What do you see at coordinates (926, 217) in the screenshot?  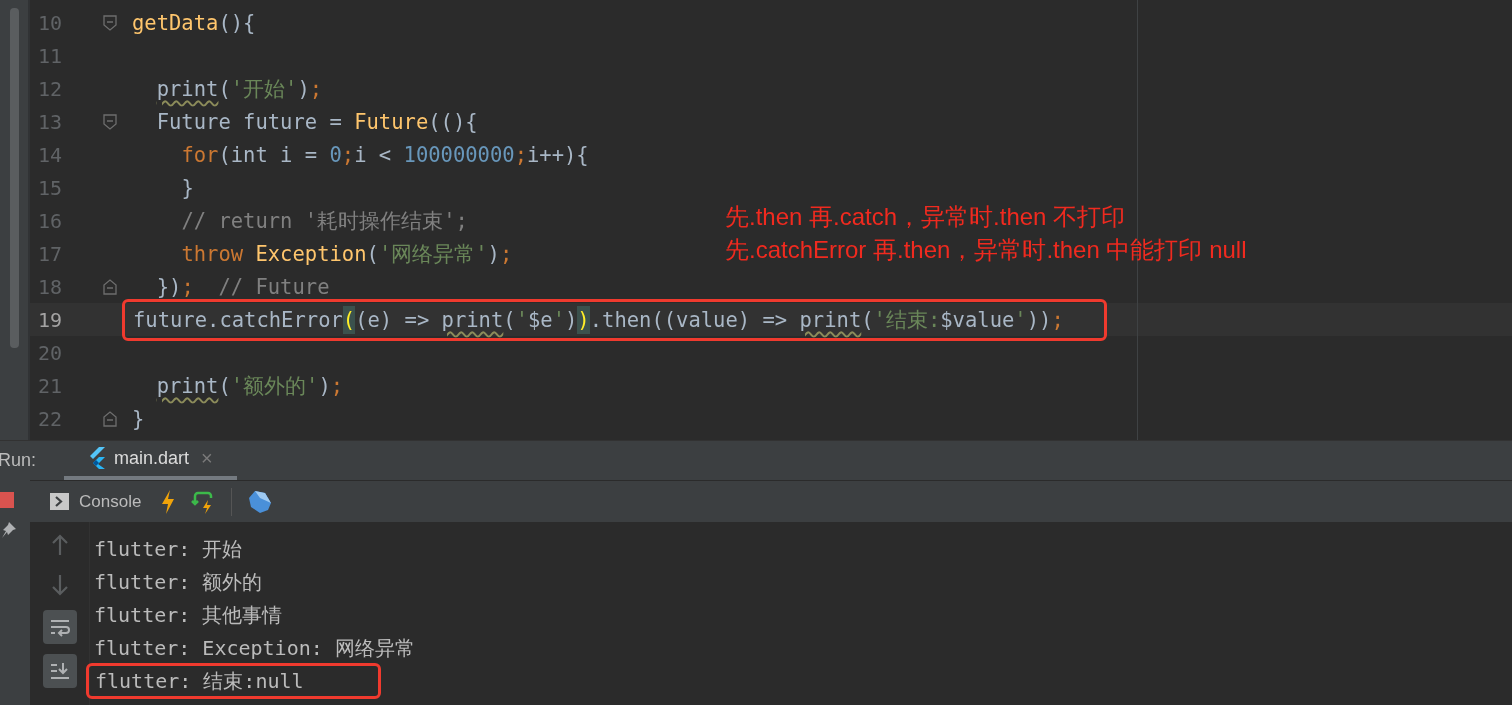 I see `annotation-text: 先.then 再.catch，异常时.then 不打印` at bounding box center [926, 217].